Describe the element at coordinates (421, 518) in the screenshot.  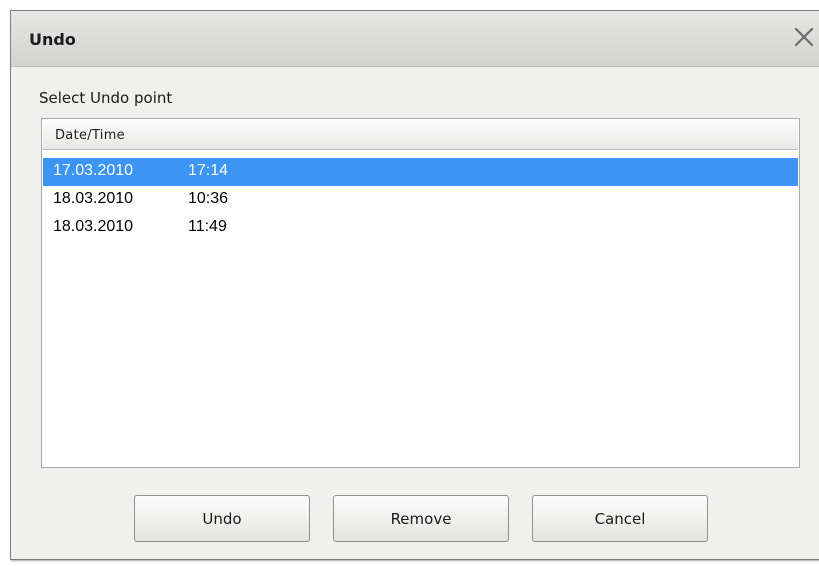
I see `remove-button: Remove` at that location.